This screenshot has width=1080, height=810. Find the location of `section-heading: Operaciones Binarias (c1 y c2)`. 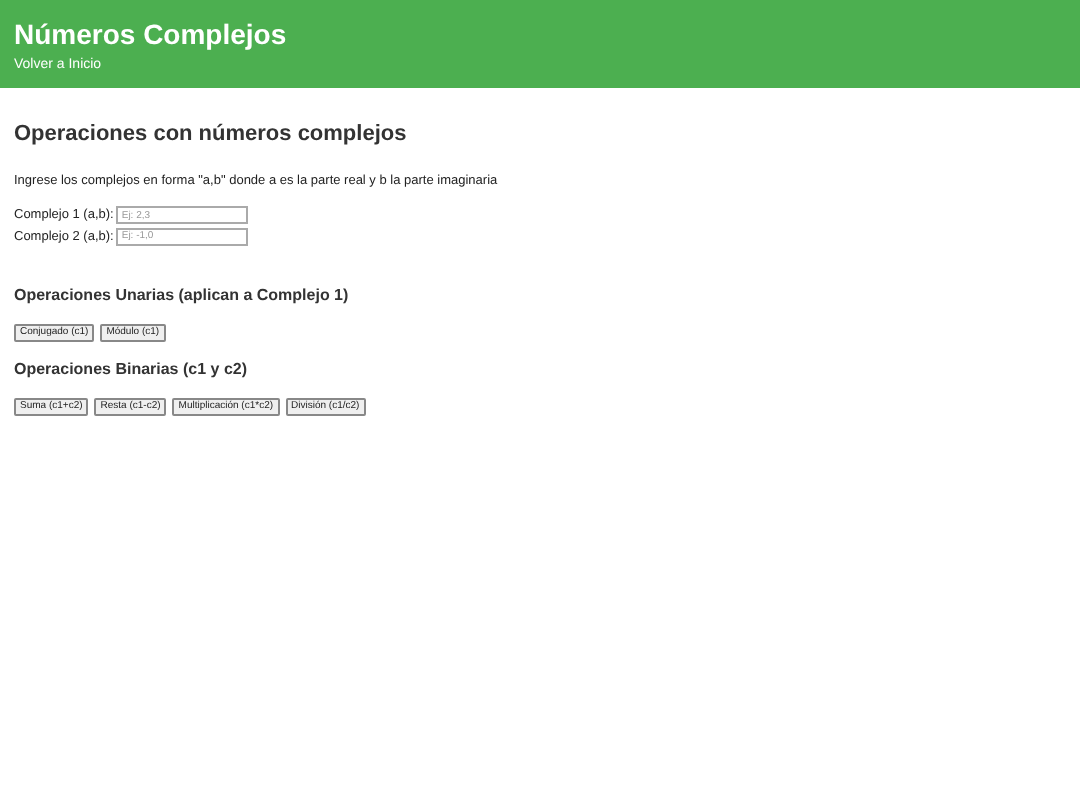

section-heading: Operaciones Binarias (c1 y c2) is located at coordinates (131, 370).